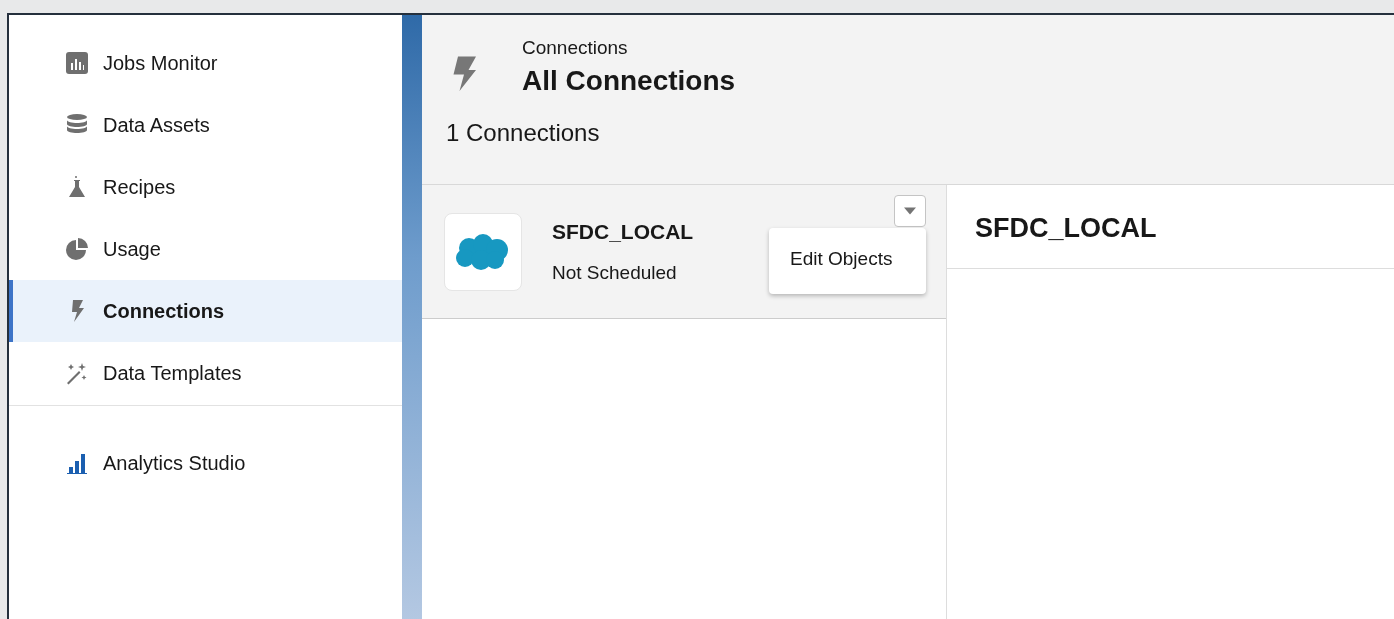 This screenshot has height=619, width=1394. What do you see at coordinates (615, 272) in the screenshot?
I see `connection-status: Not Scheduled` at bounding box center [615, 272].